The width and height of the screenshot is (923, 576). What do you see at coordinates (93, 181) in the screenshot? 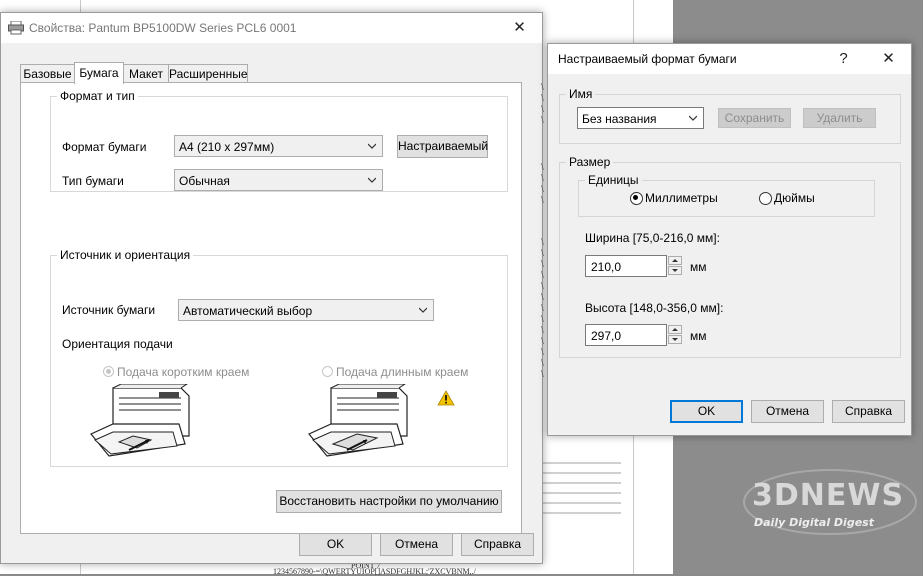
I see `paper-type-label: Тип бумаги` at bounding box center [93, 181].